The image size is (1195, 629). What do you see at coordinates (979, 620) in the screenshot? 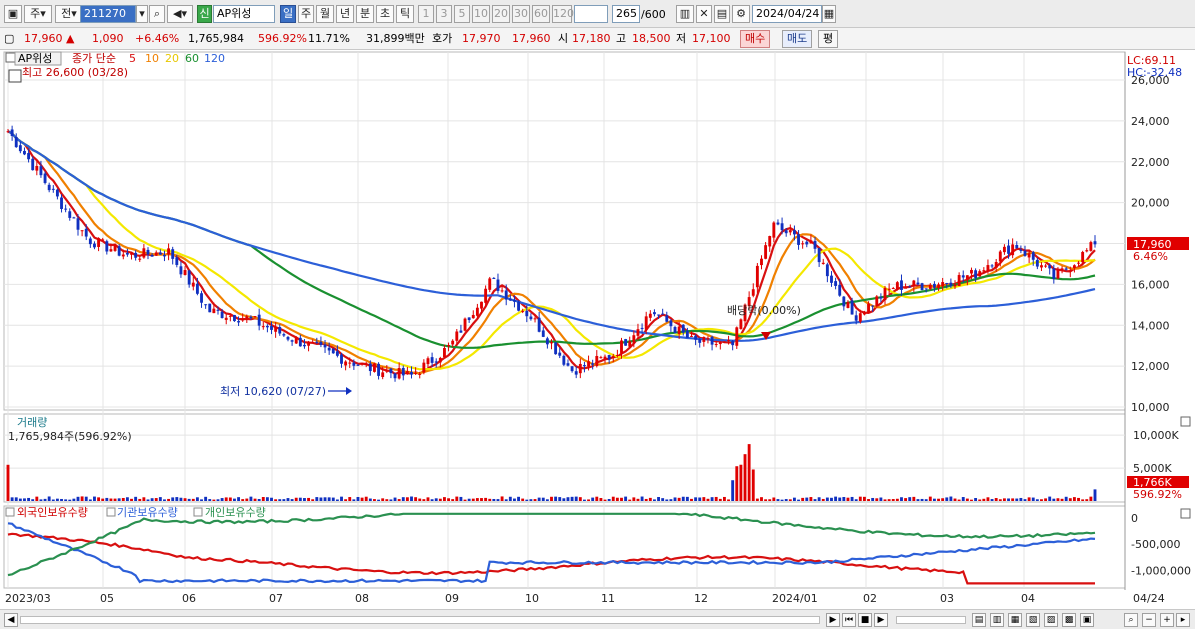
I see `layout-1-icon: ▤` at bounding box center [979, 620].